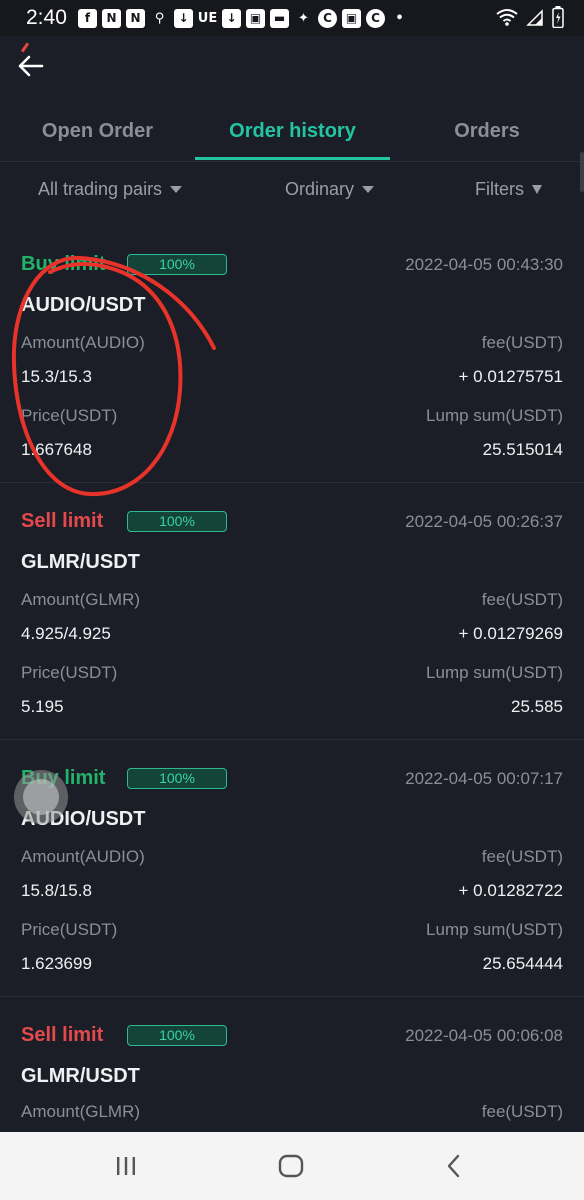 The image size is (584, 1200). Describe the element at coordinates (279, 18) in the screenshot. I see `message-icon: ▬` at that location.